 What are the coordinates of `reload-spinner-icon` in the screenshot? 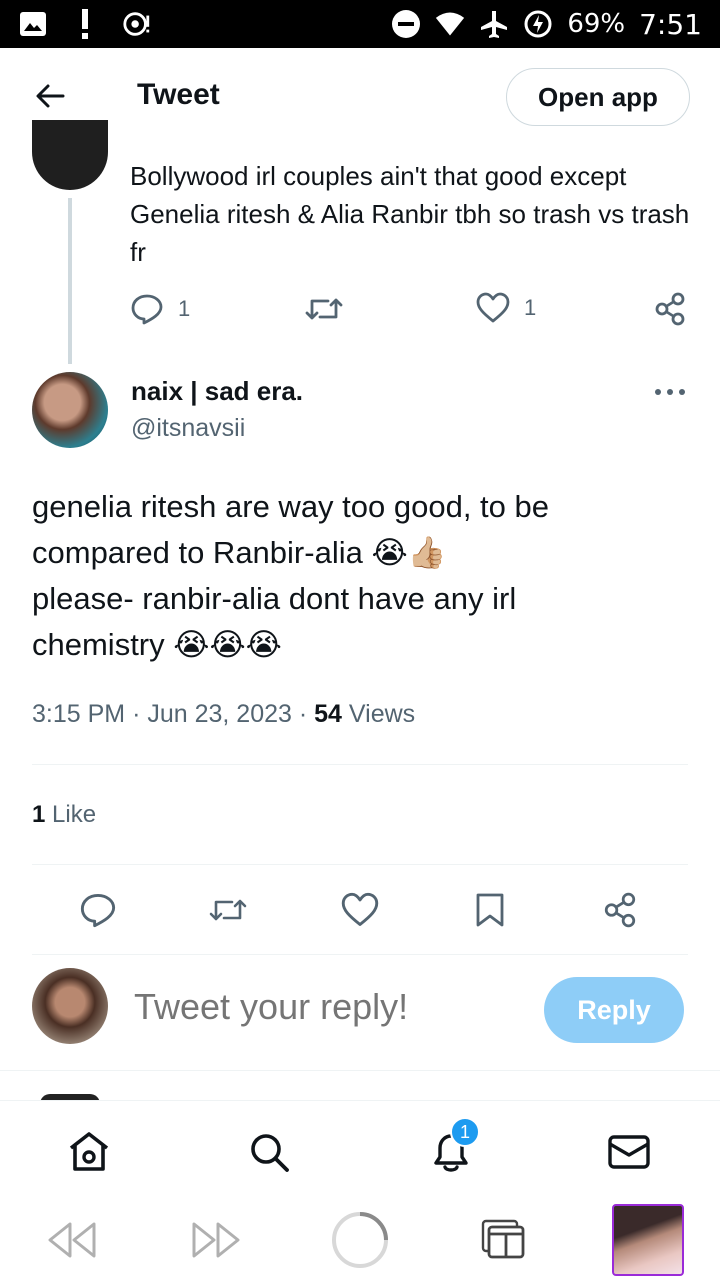 It's located at (360, 1240).